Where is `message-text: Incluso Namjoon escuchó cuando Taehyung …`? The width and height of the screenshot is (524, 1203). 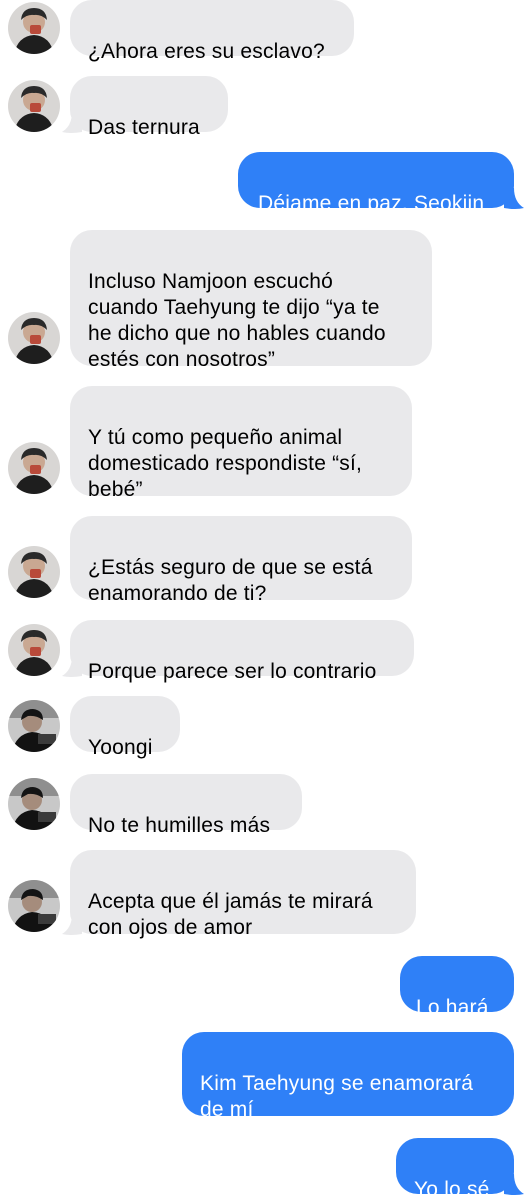 message-text: Incluso Namjoon escuchó cuando Taehyung … is located at coordinates (237, 320).